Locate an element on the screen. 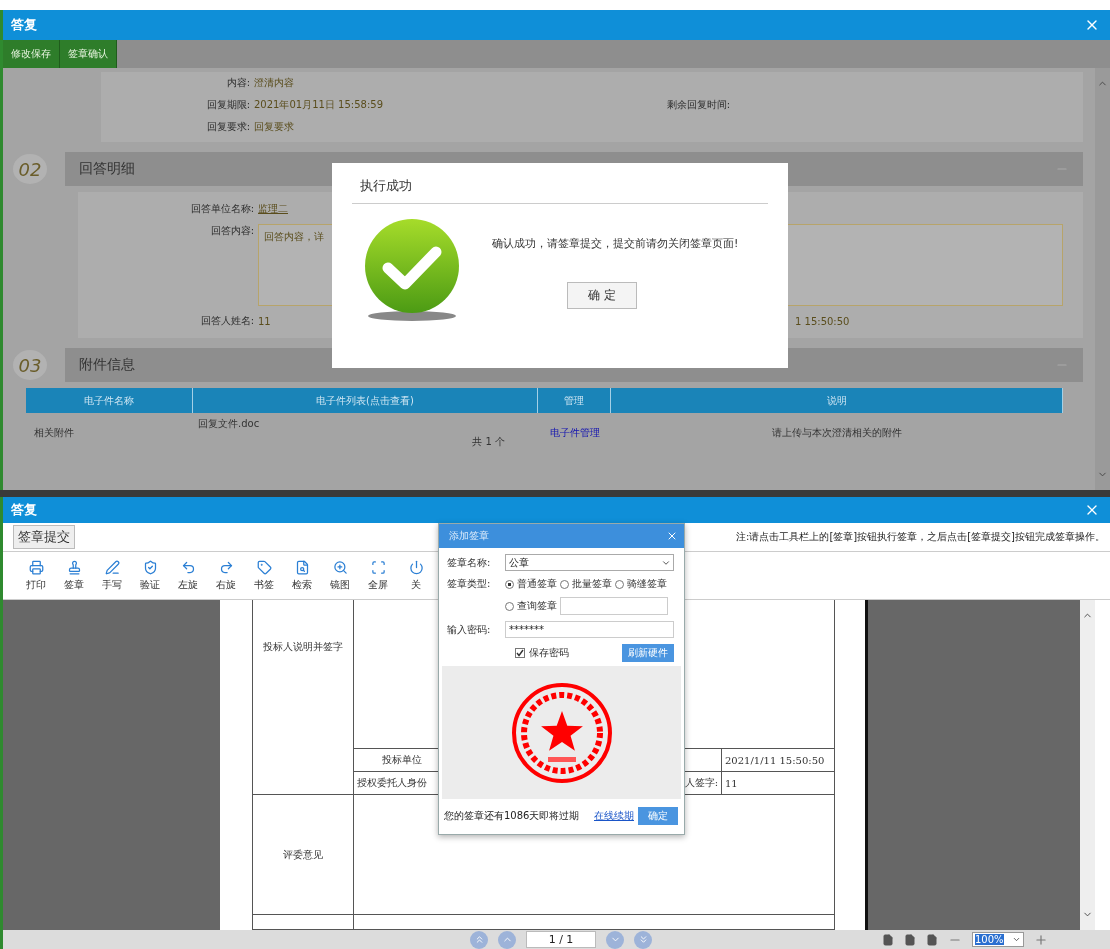  shield-icon is located at coordinates (150, 567).